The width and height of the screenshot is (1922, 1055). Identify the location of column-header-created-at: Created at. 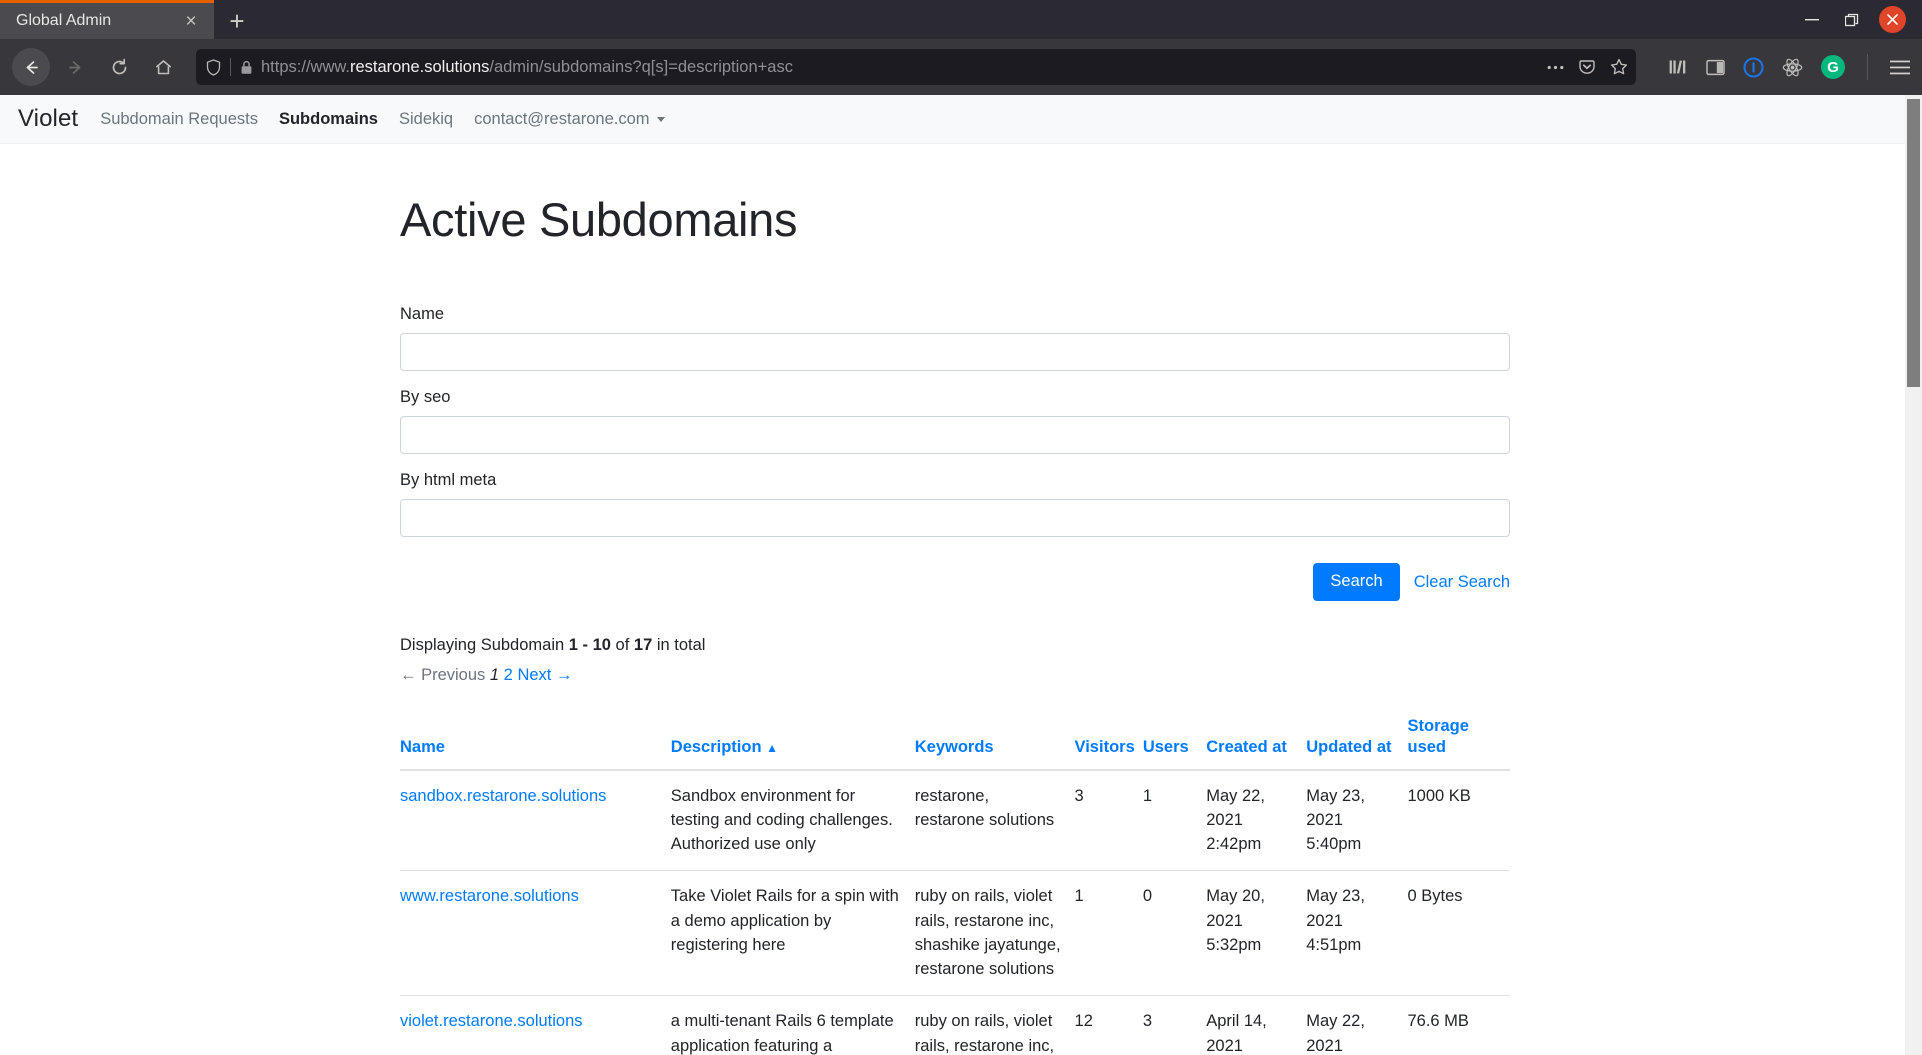
(1256, 738).